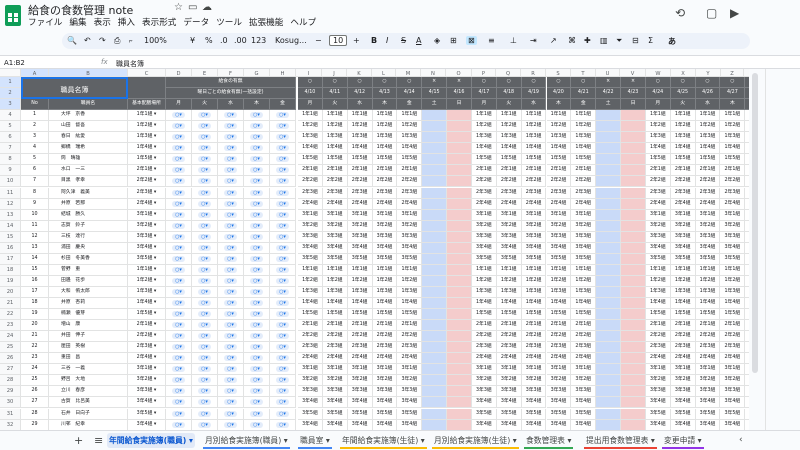  I want to click on add-sheet-button: +, so click(78, 440).